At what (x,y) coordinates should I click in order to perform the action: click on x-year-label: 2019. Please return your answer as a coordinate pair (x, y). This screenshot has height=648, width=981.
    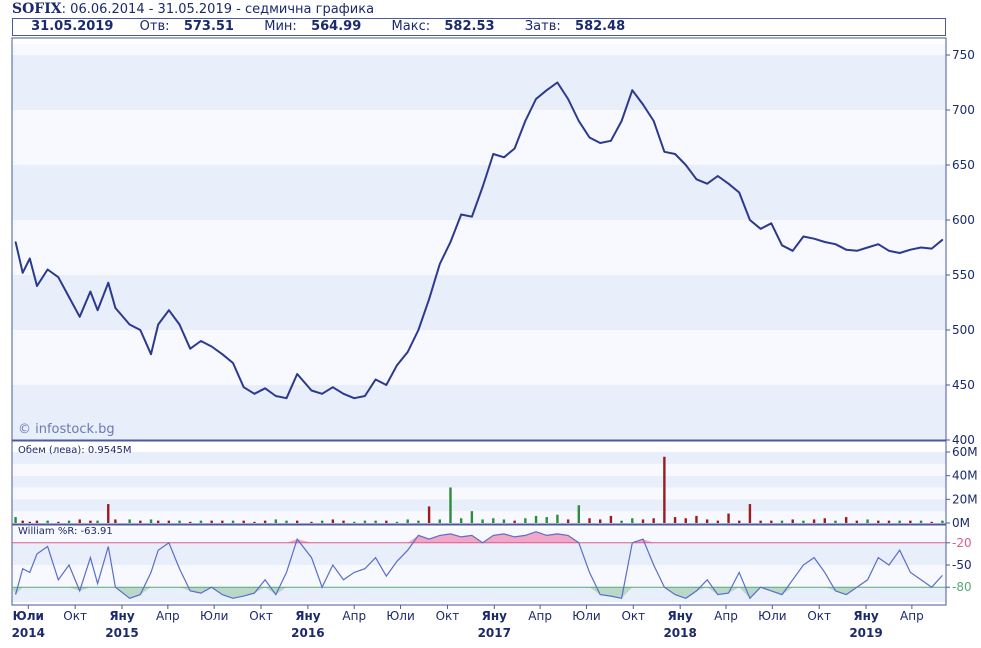
    Looking at the image, I should click on (865, 633).